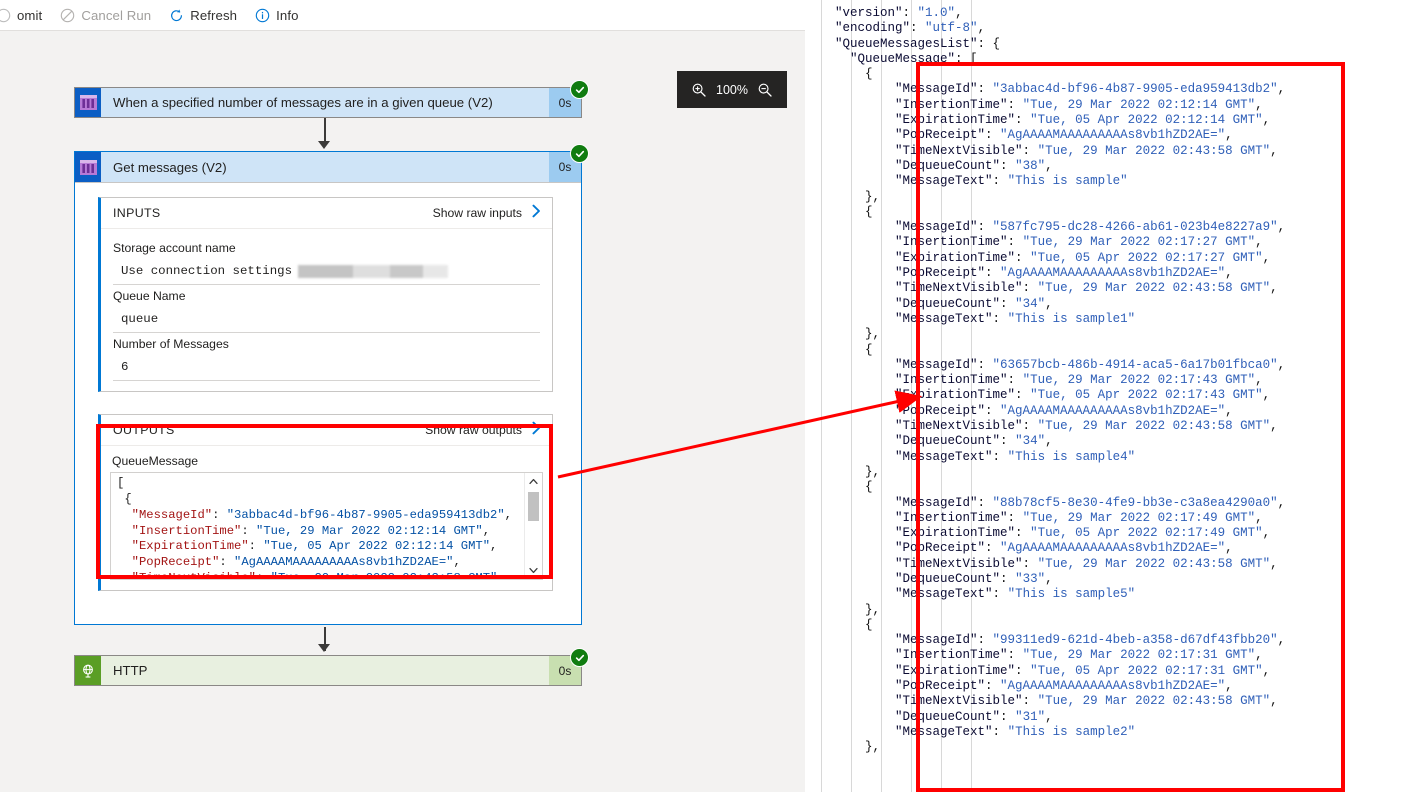 The image size is (1402, 792). What do you see at coordinates (144, 430) in the screenshot?
I see `outputs-title: OUTPUTS` at bounding box center [144, 430].